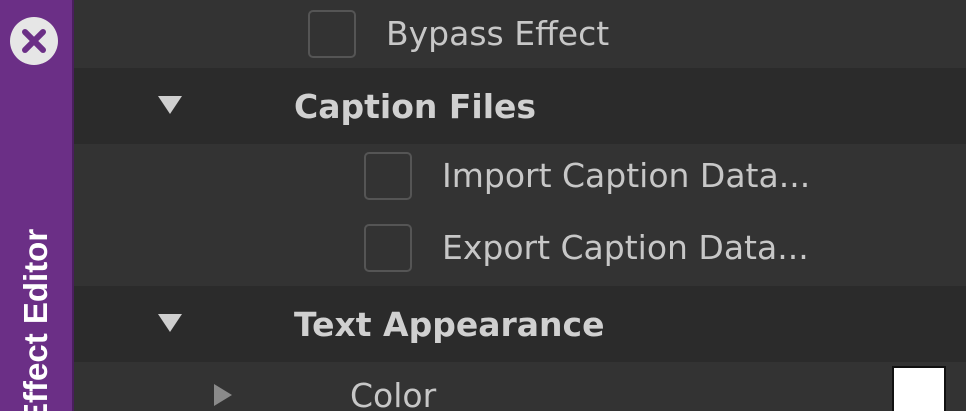 The height and width of the screenshot is (411, 966). Describe the element at coordinates (170, 105) in the screenshot. I see `caption-files-expand-icon` at that location.